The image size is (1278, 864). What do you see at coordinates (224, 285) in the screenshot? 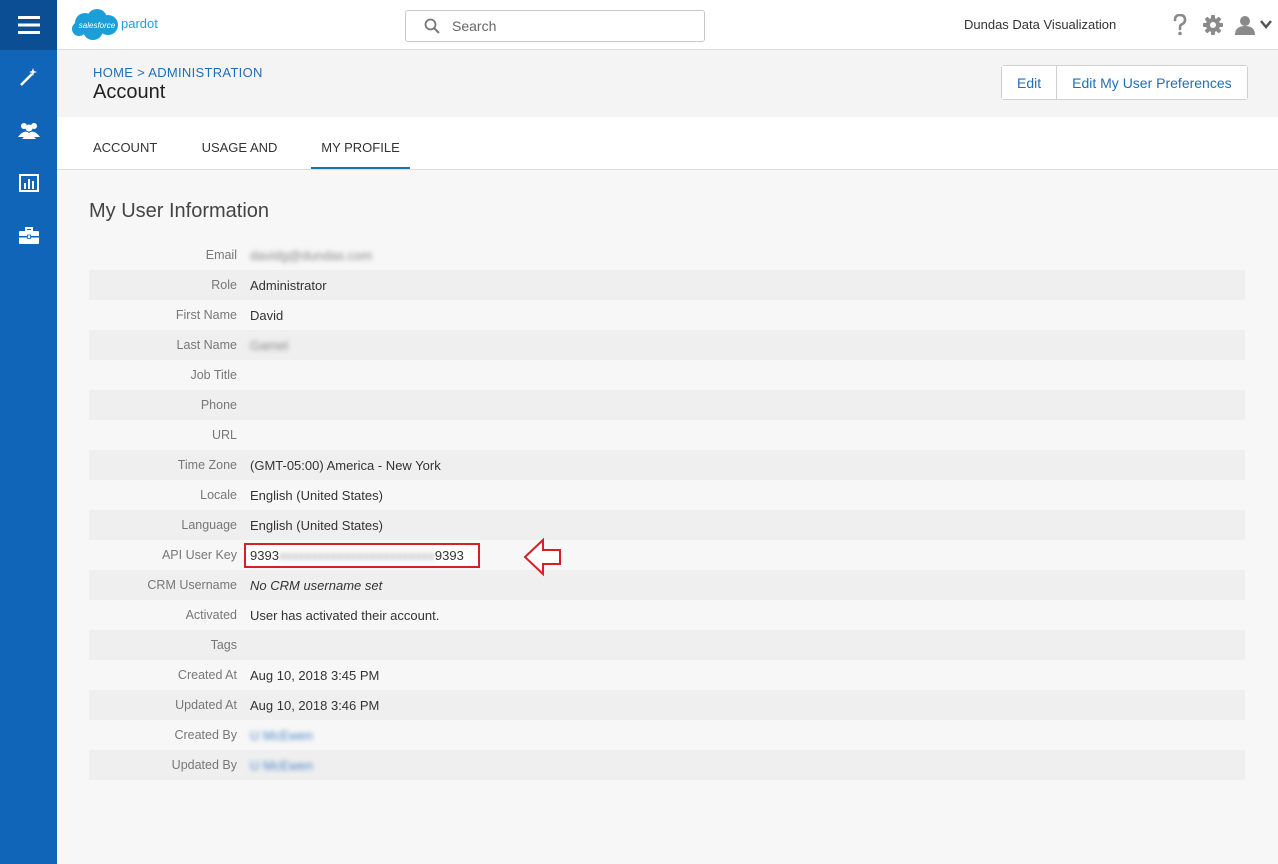
I see `label-role: Role` at bounding box center [224, 285].